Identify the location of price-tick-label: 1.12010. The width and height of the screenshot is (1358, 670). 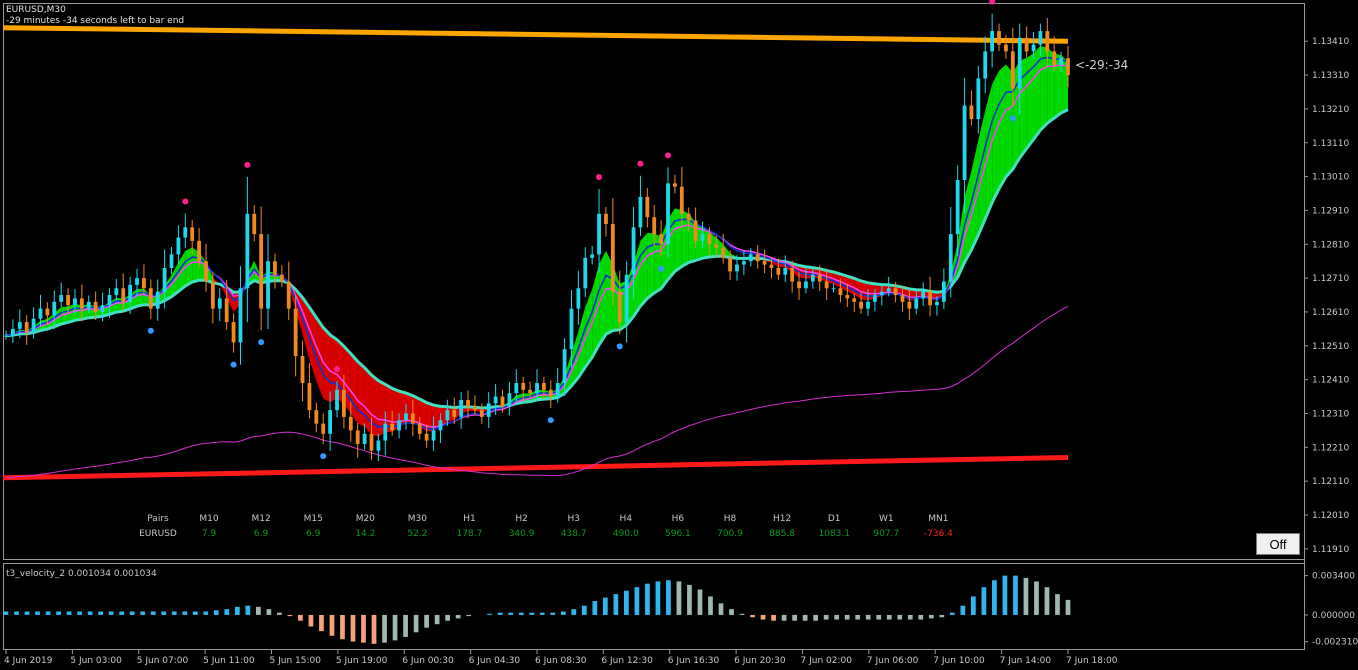
(1330, 516).